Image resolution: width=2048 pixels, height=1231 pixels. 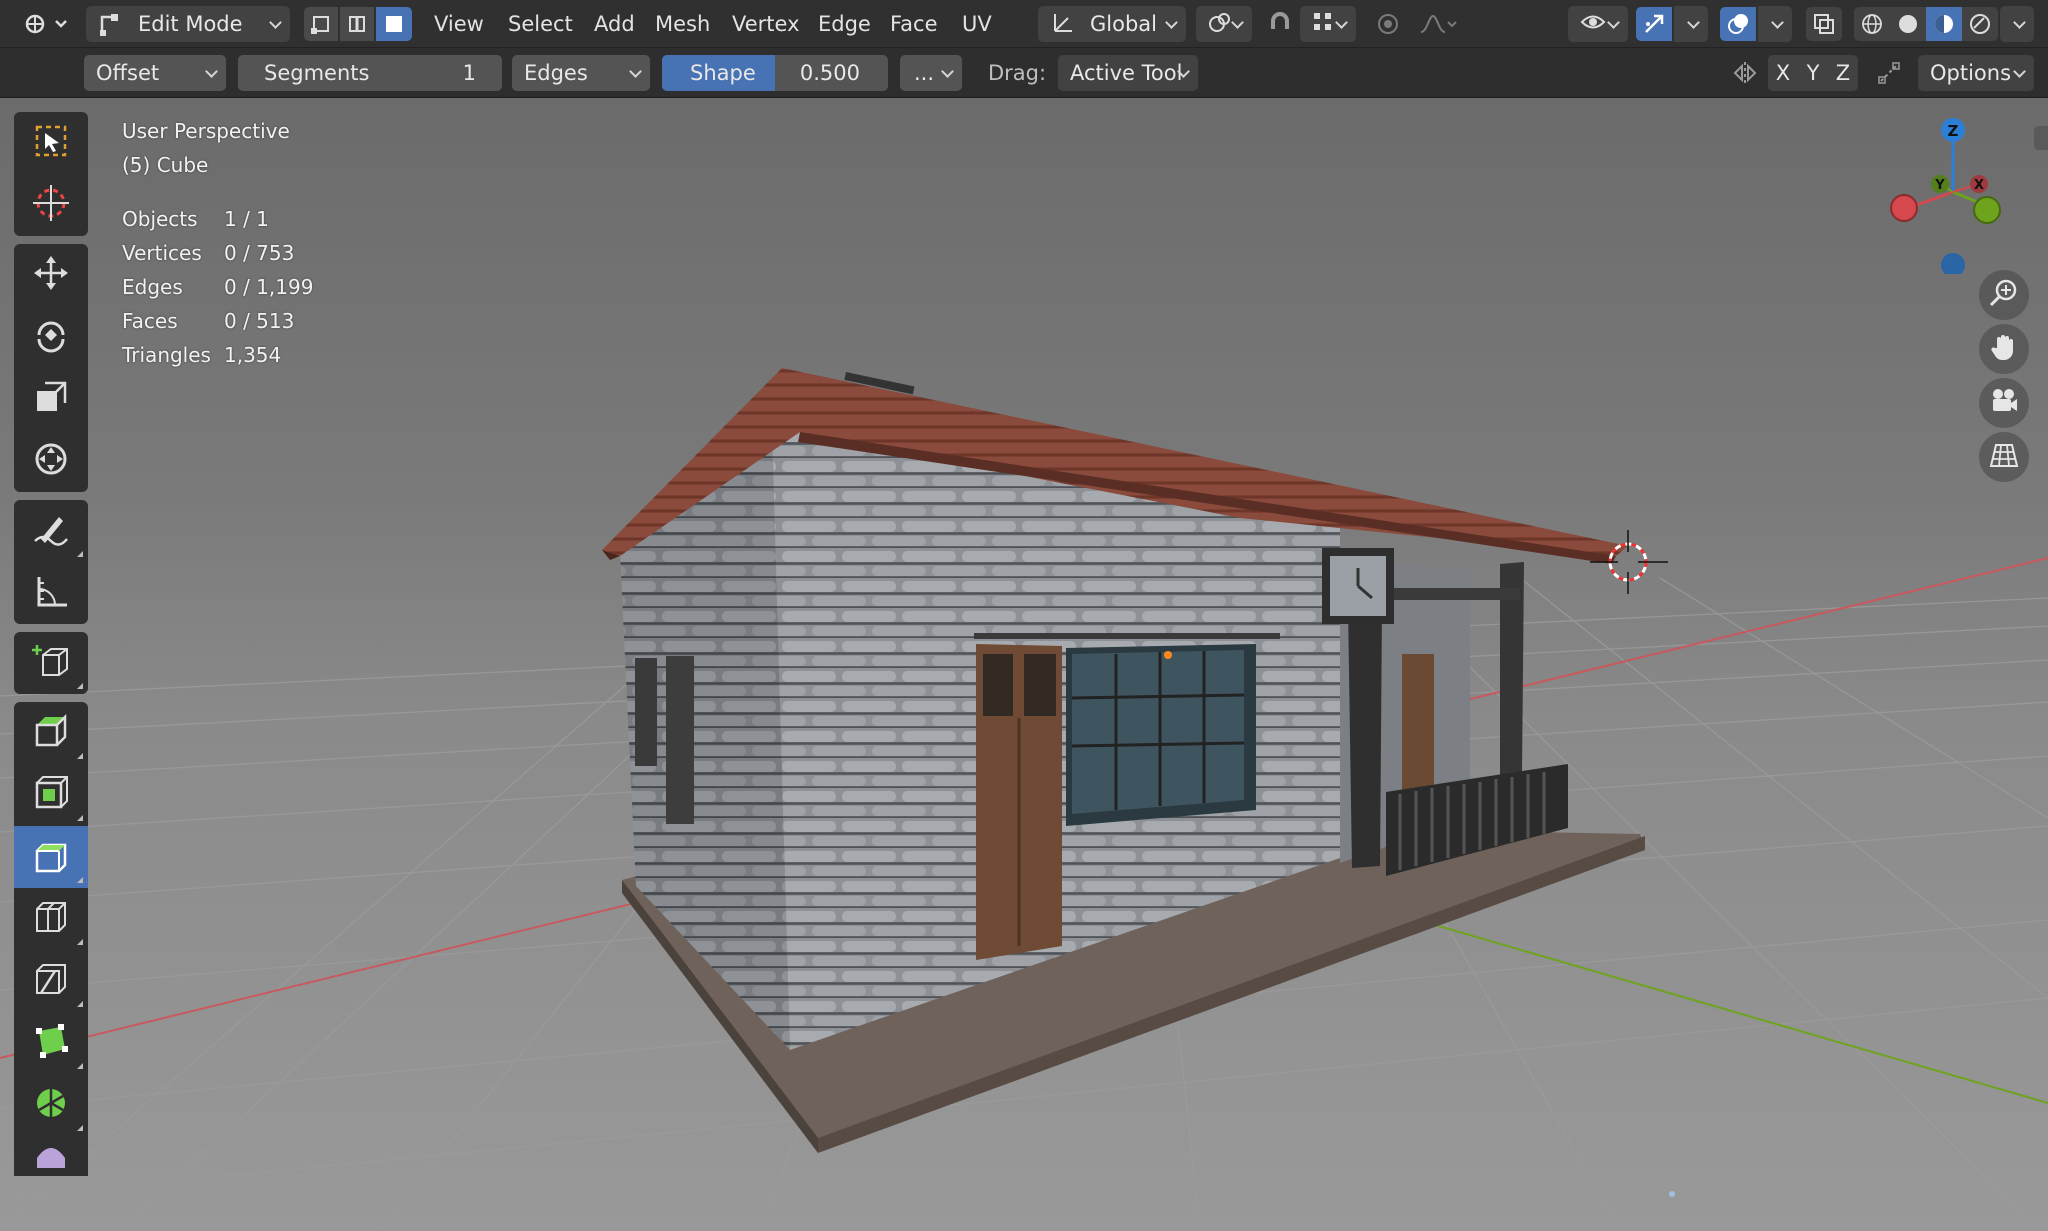 I want to click on add-cube-icon, so click(x=51, y=663).